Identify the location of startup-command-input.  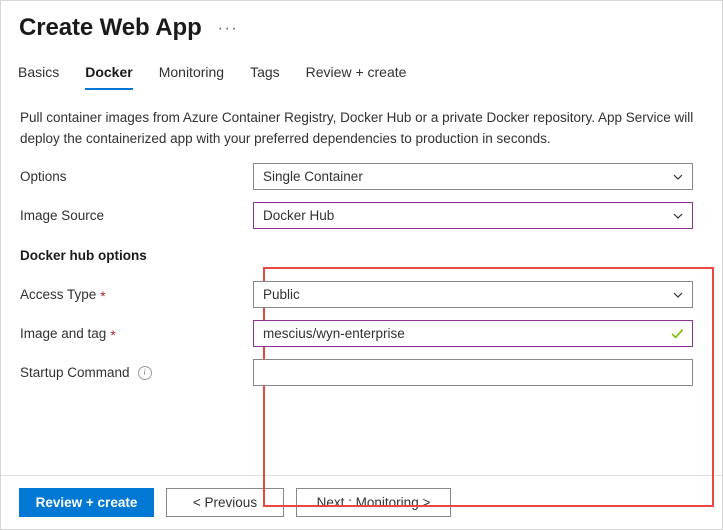
(473, 372).